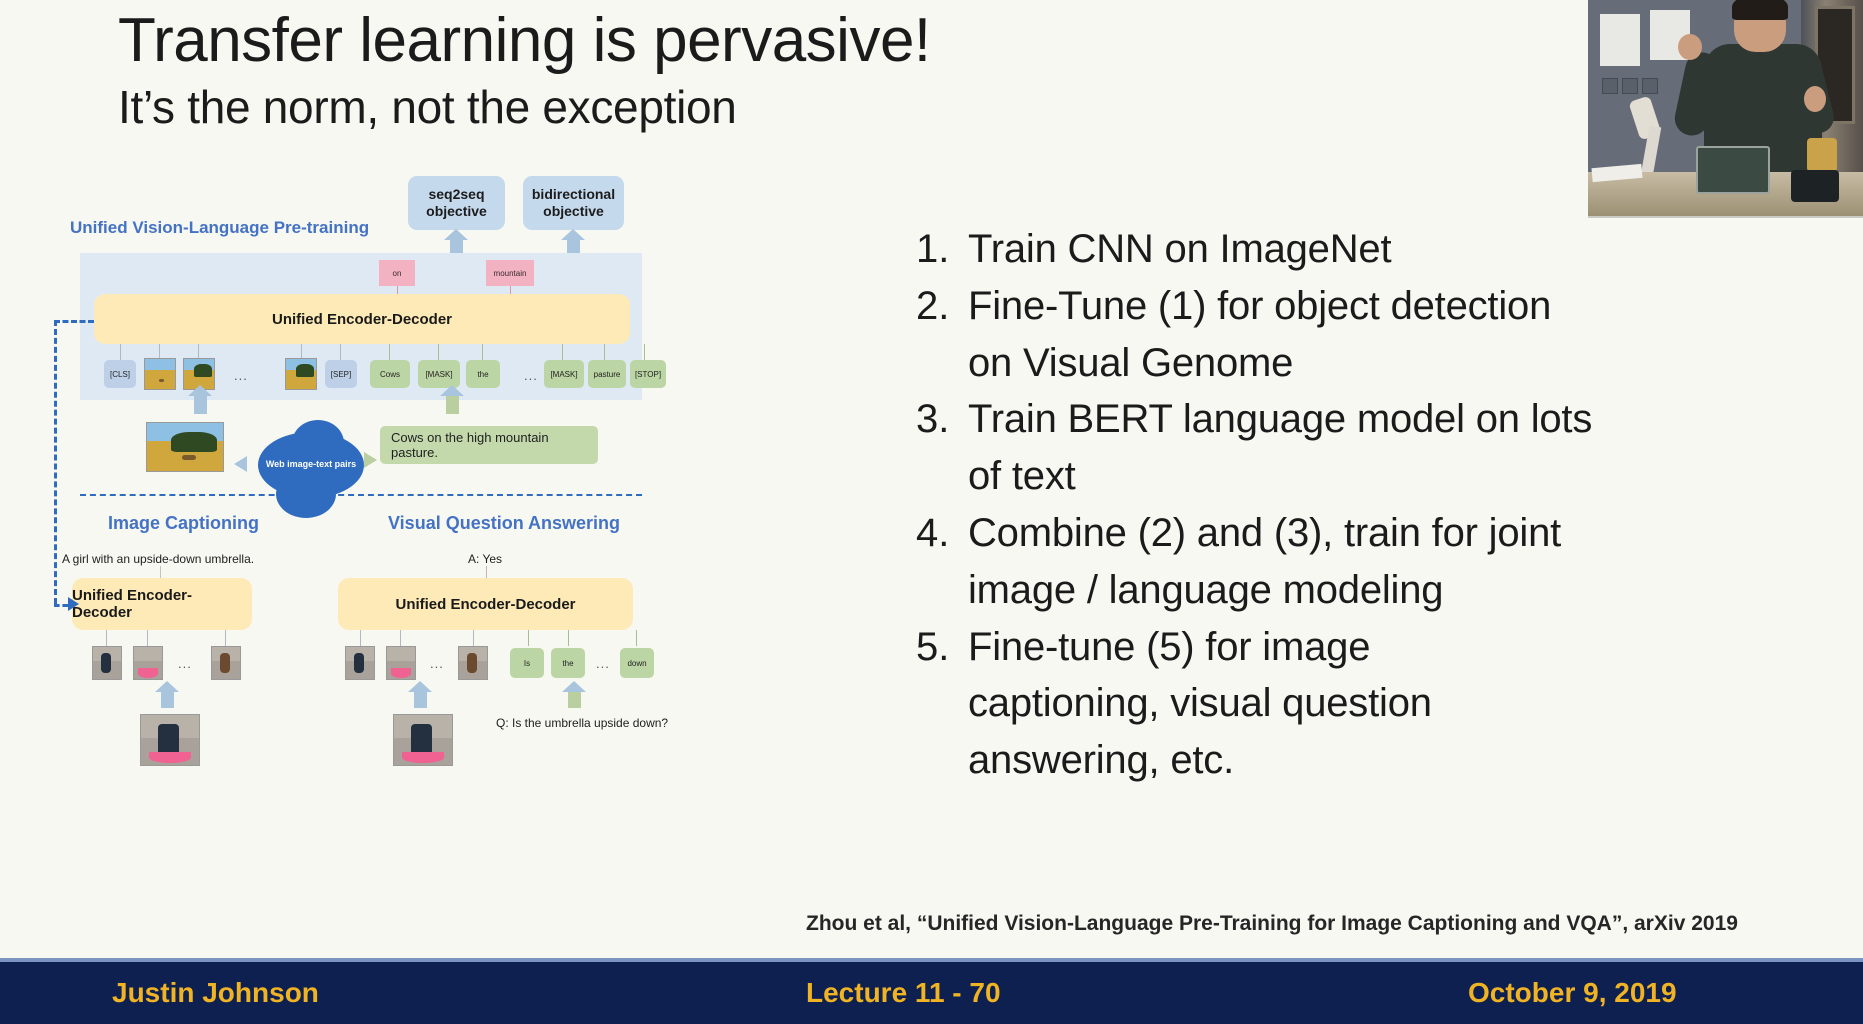 This screenshot has height=1024, width=1863. Describe the element at coordinates (1620, 40) in the screenshot. I see `webcam-poster` at that location.